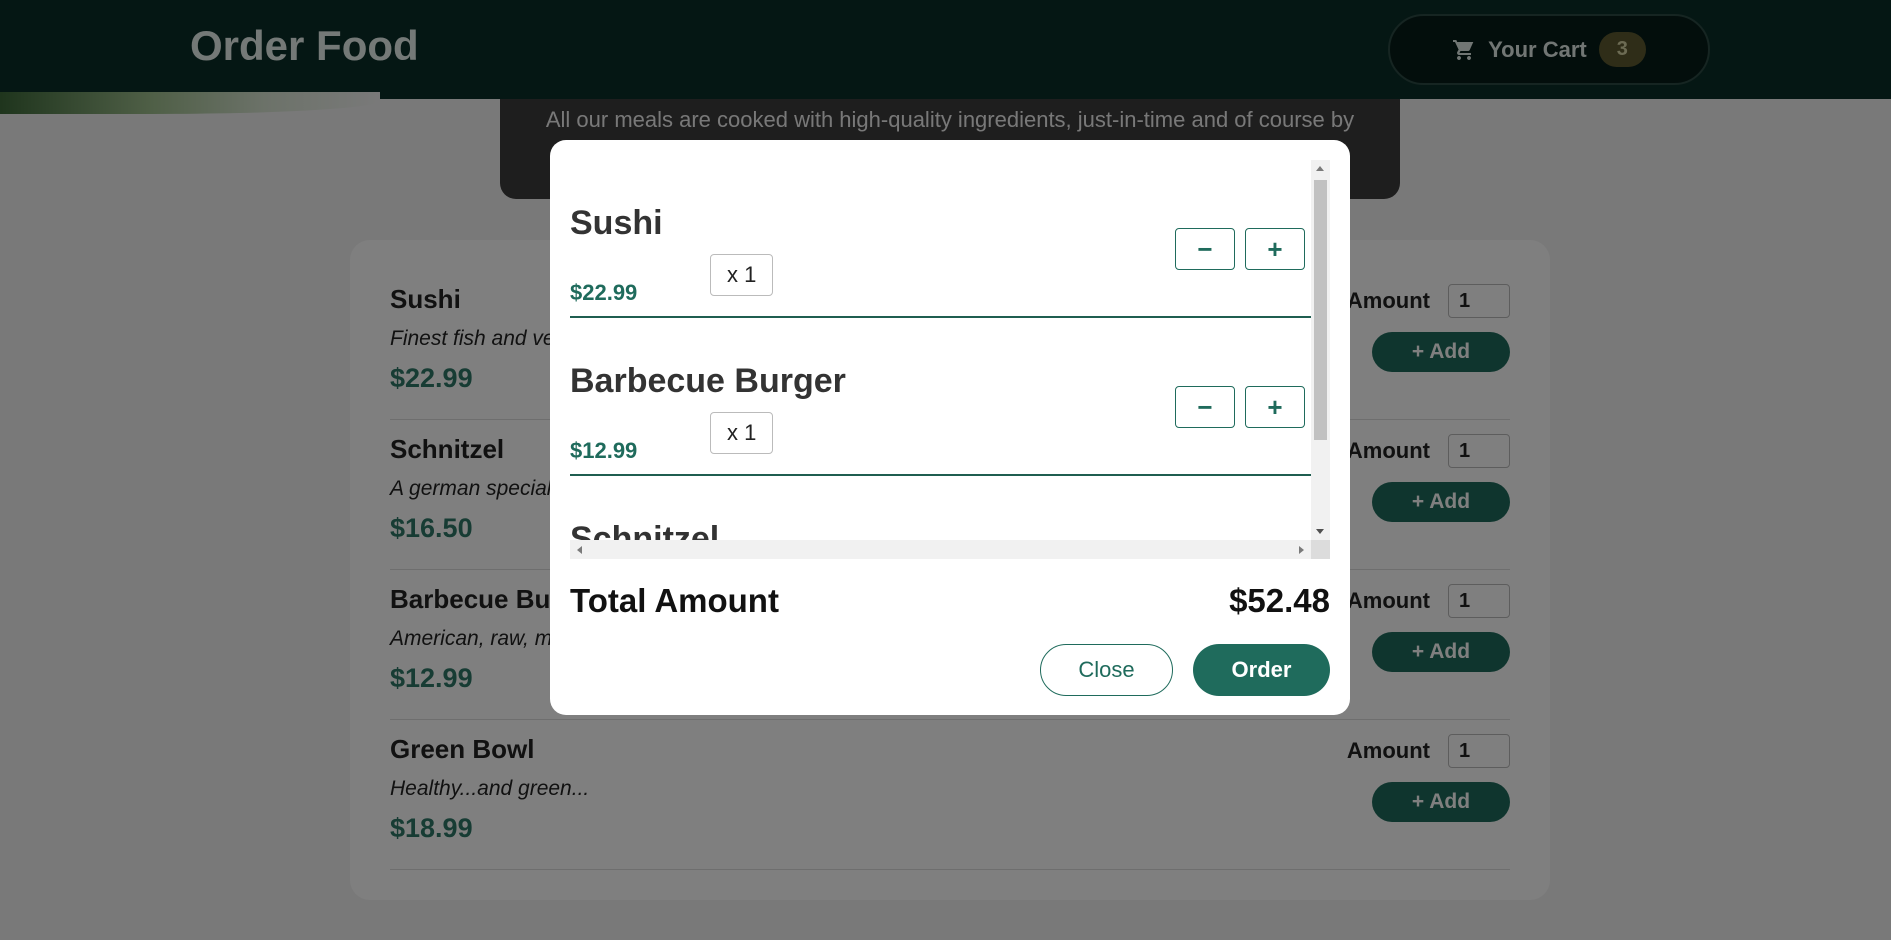  Describe the element at coordinates (1106, 670) in the screenshot. I see `close-button: Close` at that location.